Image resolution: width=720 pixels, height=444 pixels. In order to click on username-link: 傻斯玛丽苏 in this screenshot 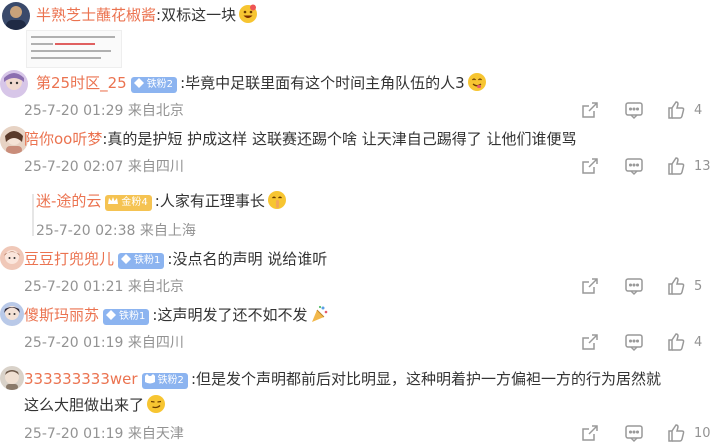, I will do `click(61, 315)`.